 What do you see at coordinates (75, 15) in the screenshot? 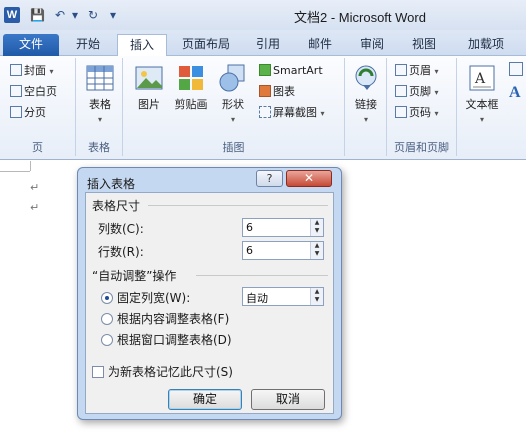
I see `undo-dropdown-icon: ▾` at bounding box center [75, 15].